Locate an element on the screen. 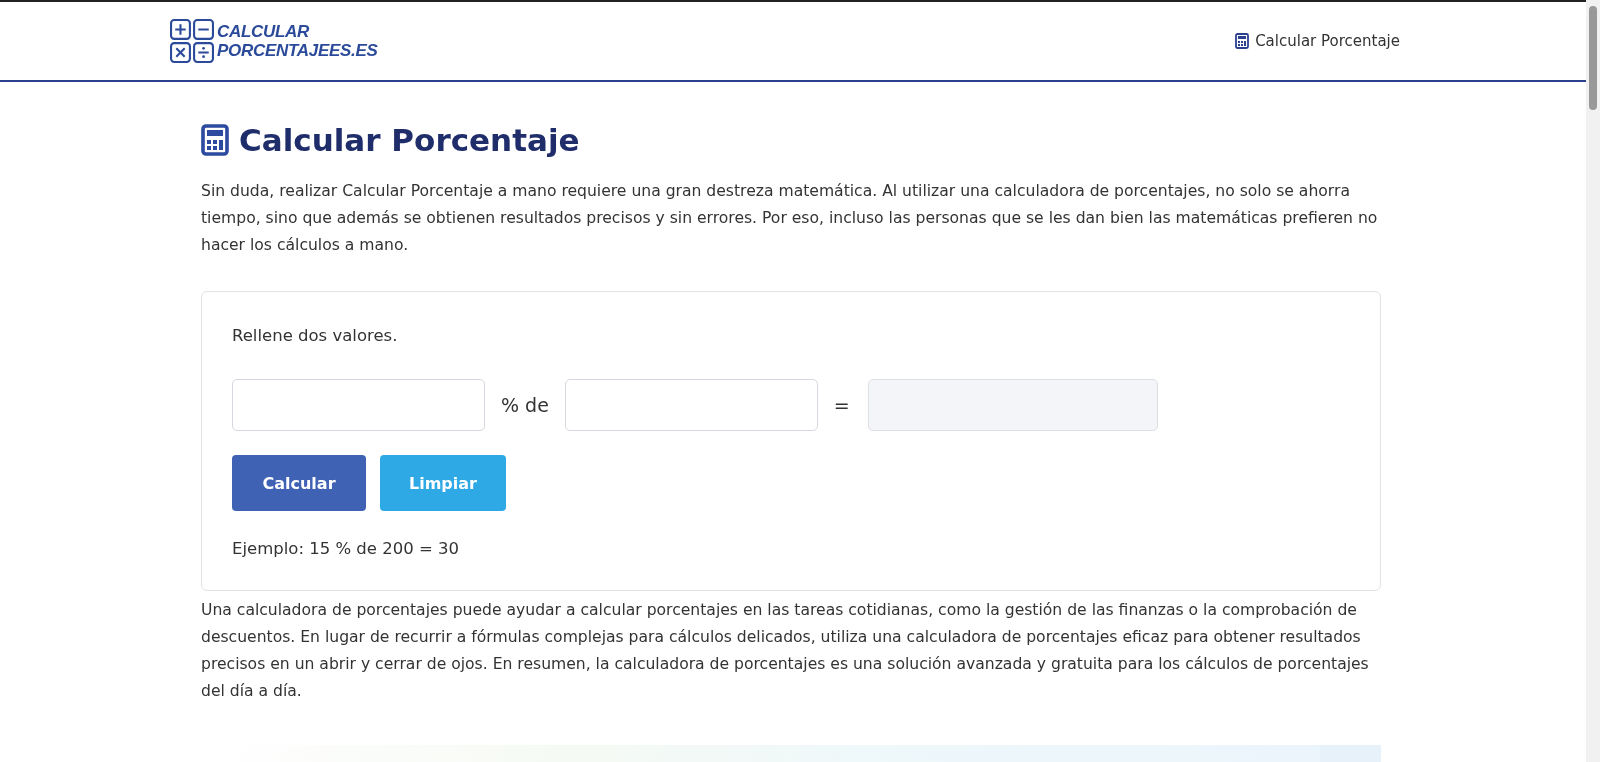 This screenshot has height=762, width=1600. instruction-text: Rellene dos valores. is located at coordinates (315, 335).